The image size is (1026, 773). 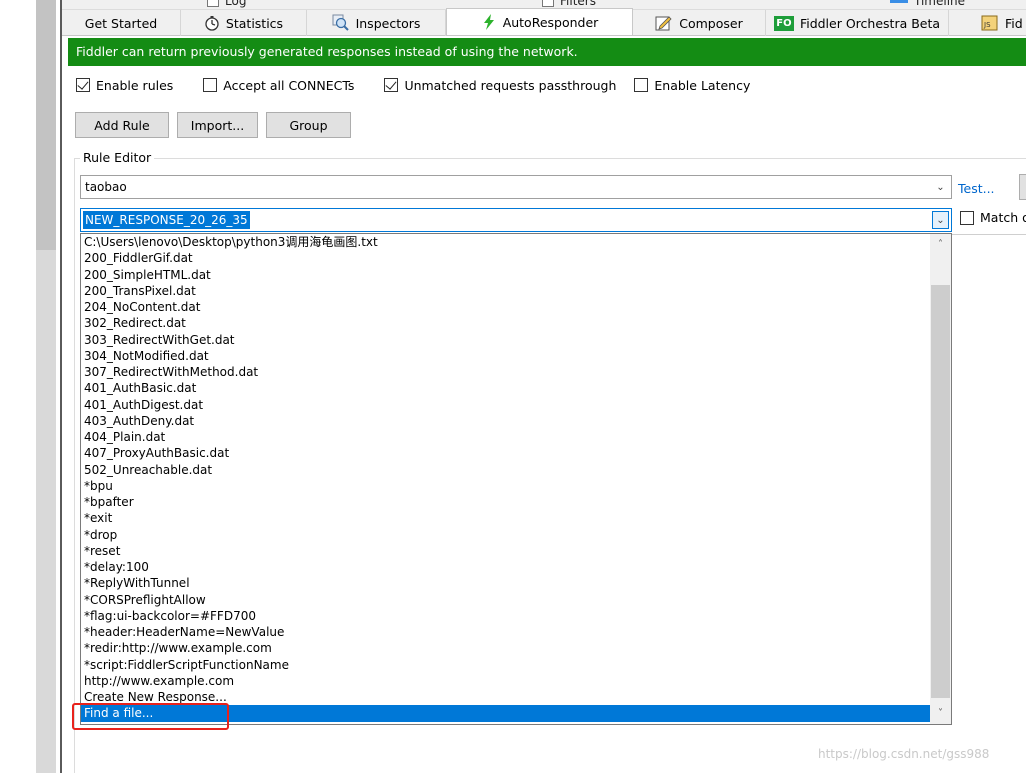 I want to click on chevron-down-icon: ˅, so click(x=940, y=713).